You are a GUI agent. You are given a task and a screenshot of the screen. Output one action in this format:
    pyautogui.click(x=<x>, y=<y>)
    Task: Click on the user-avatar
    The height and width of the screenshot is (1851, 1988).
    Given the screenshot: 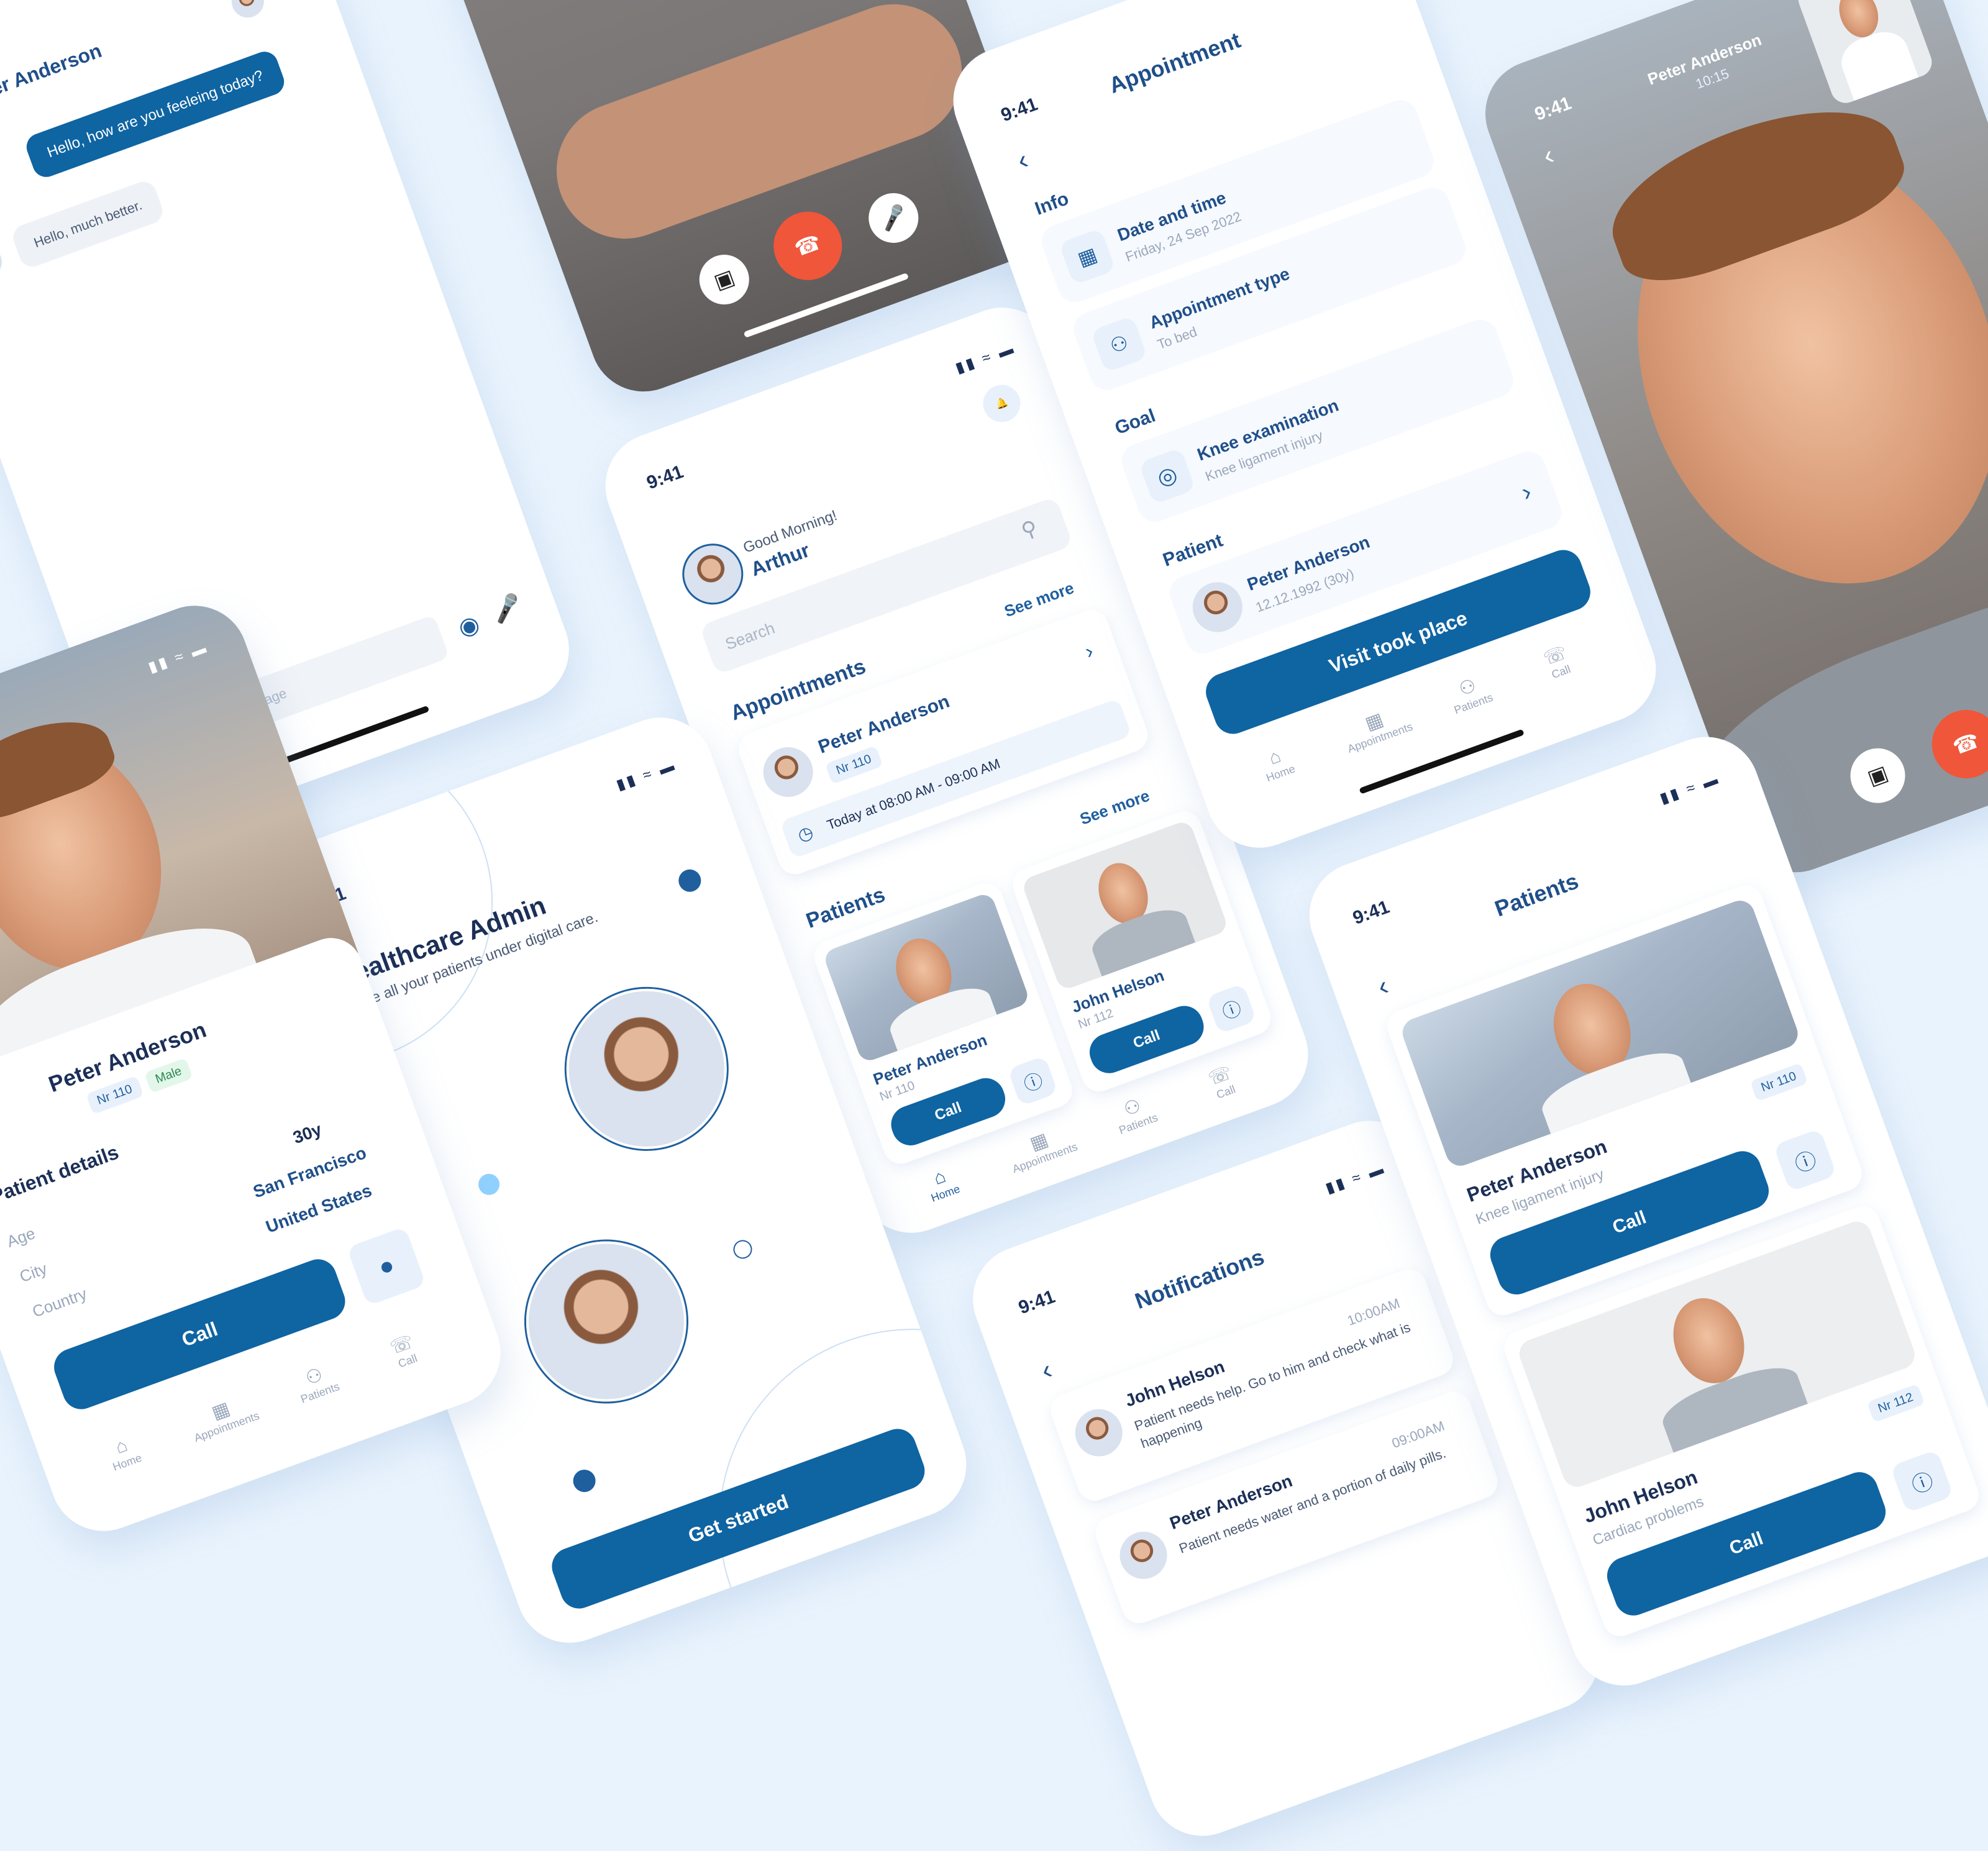 What is the action you would take?
    pyautogui.click(x=713, y=574)
    